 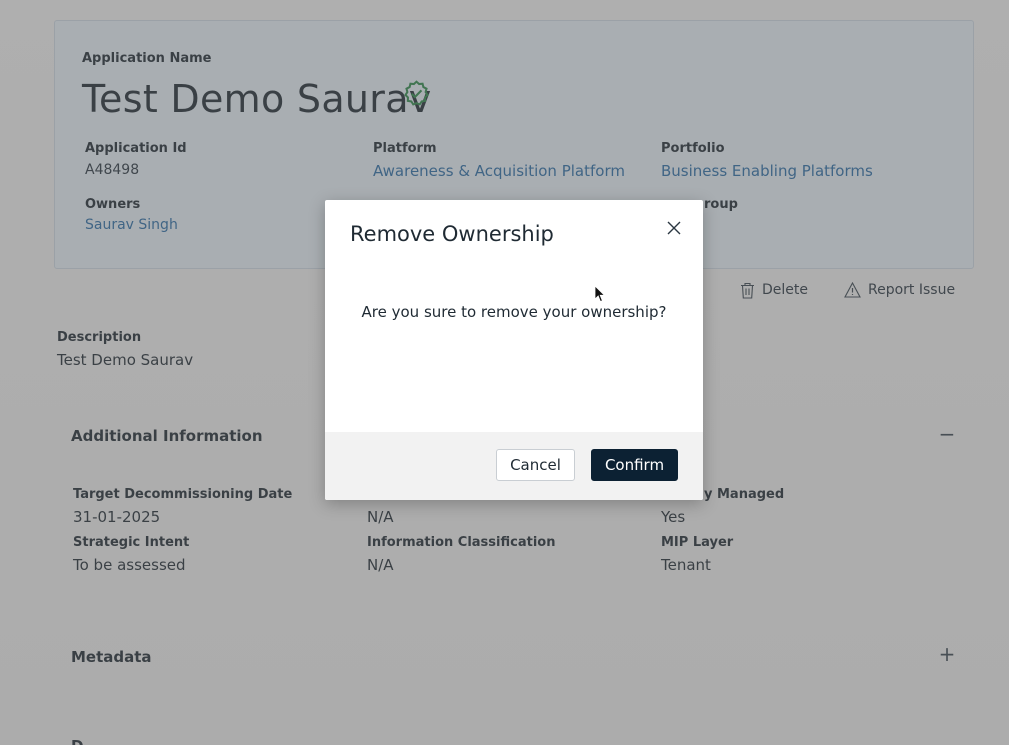 What do you see at coordinates (514, 312) in the screenshot?
I see `dialog-message: Are you sure to remove your ownership?` at bounding box center [514, 312].